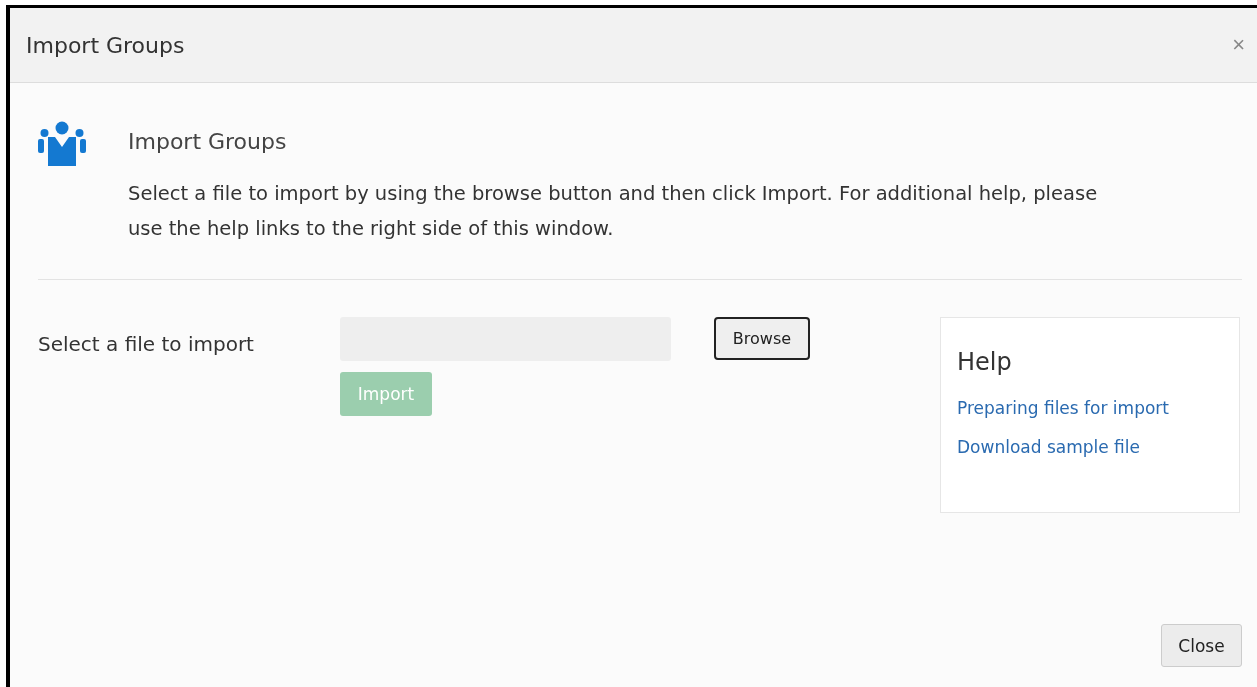  What do you see at coordinates (1238, 45) in the screenshot?
I see `close-button: ×` at bounding box center [1238, 45].